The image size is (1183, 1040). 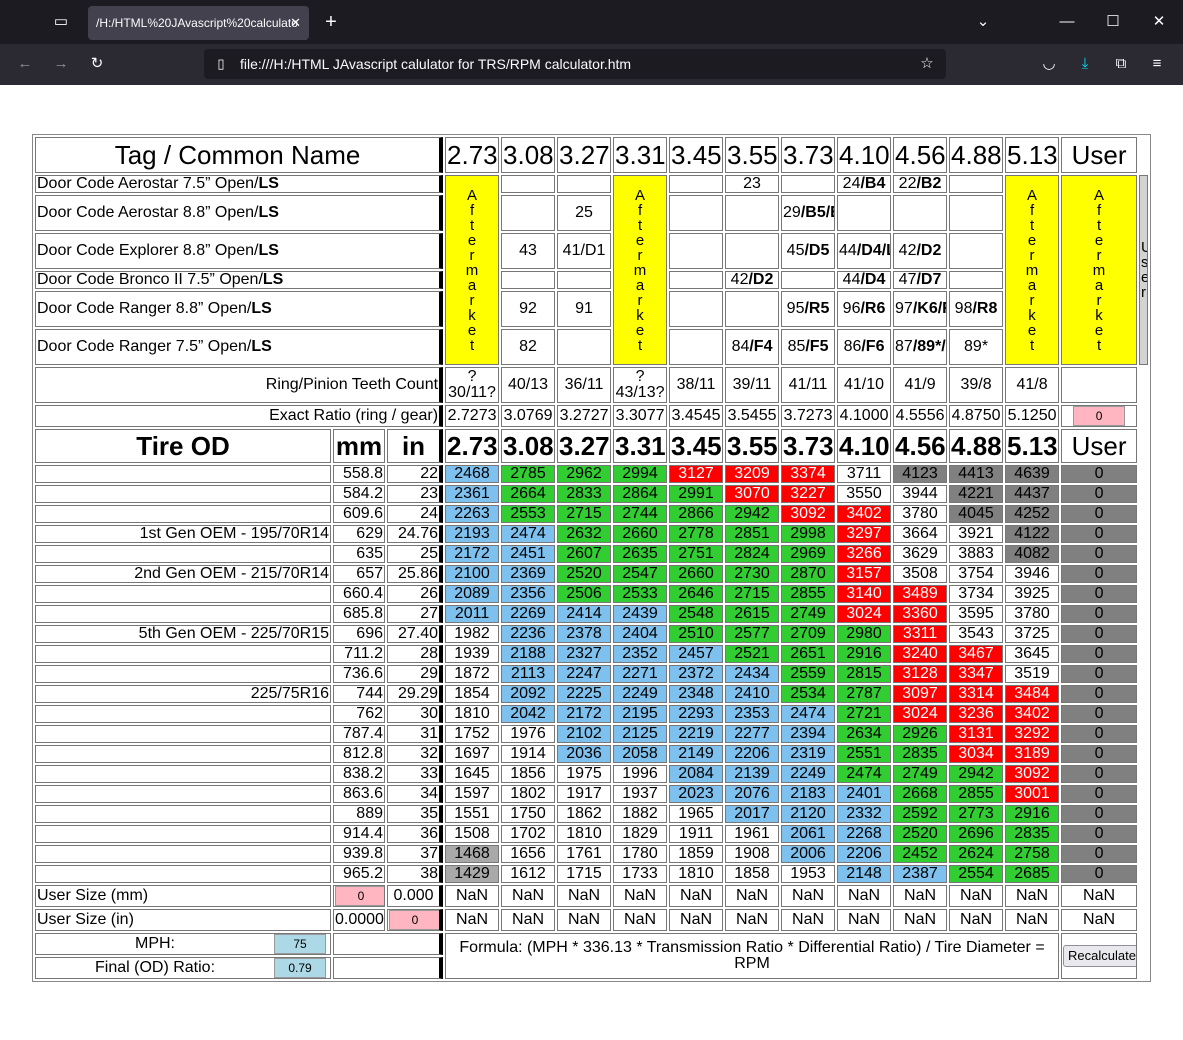 What do you see at coordinates (864, 554) in the screenshot?
I see `rpm-cell: 3266` at bounding box center [864, 554].